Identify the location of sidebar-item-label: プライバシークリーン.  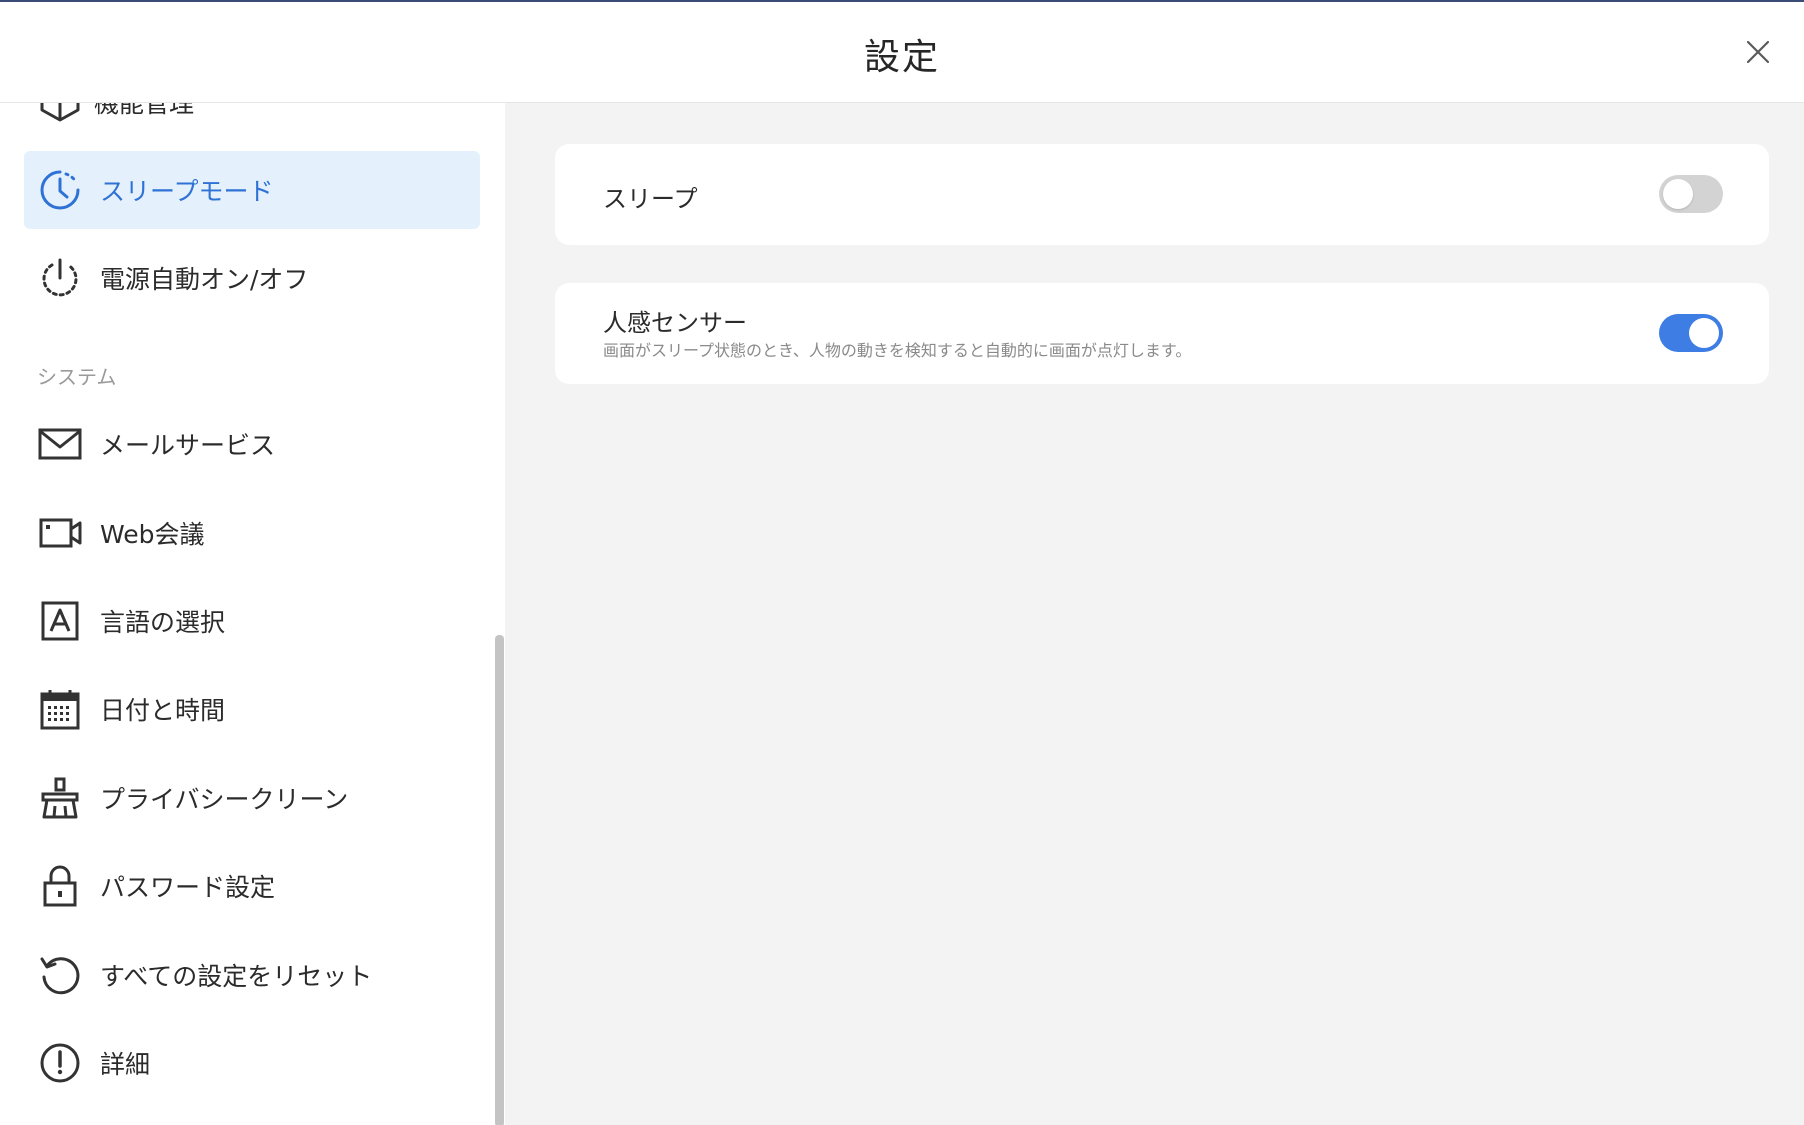
(224, 799).